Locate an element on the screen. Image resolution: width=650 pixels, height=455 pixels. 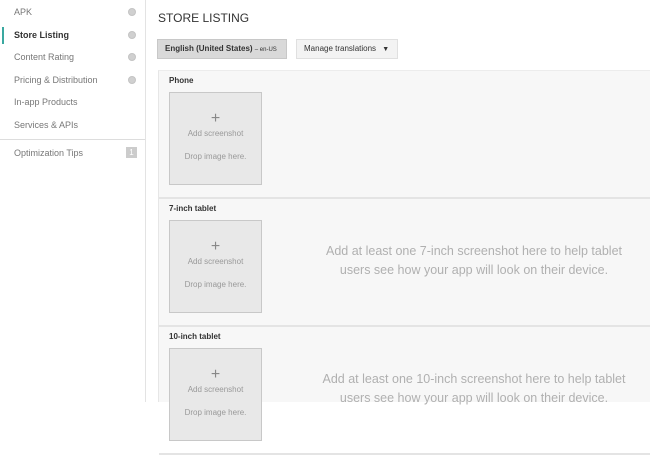
sidebar-item-services-apis: Services & APIs is located at coordinates (72, 125).